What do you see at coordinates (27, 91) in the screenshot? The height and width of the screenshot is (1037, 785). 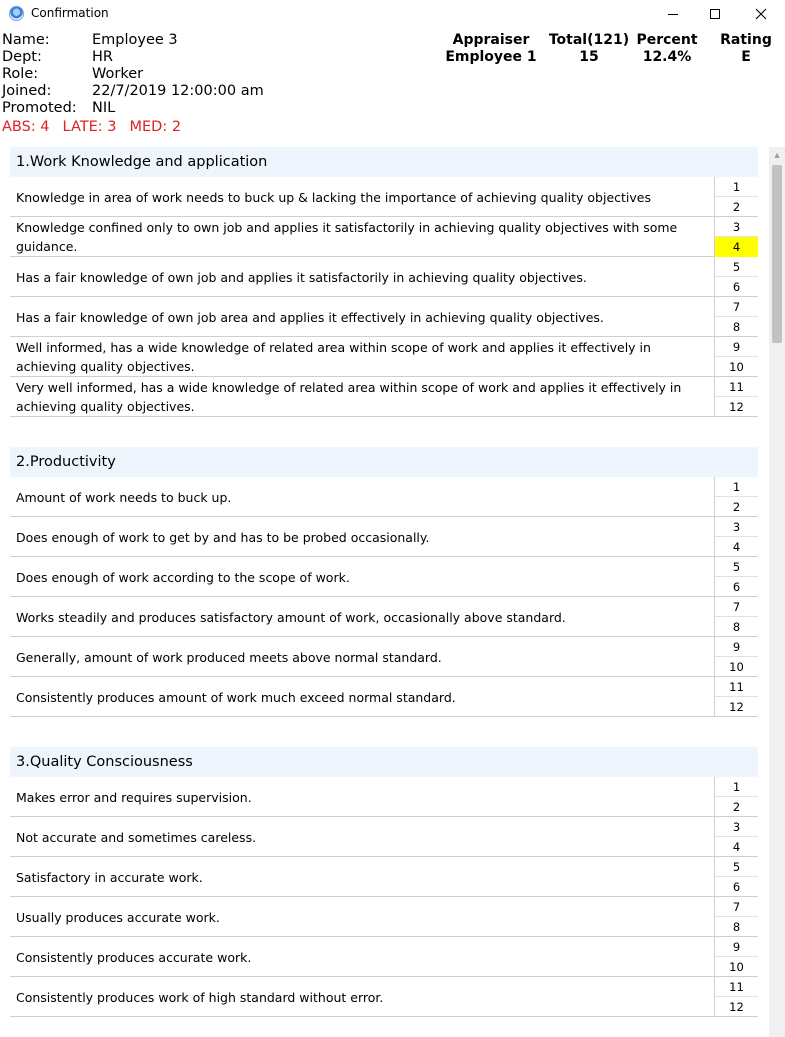 I see `info-label: Joined:` at bounding box center [27, 91].